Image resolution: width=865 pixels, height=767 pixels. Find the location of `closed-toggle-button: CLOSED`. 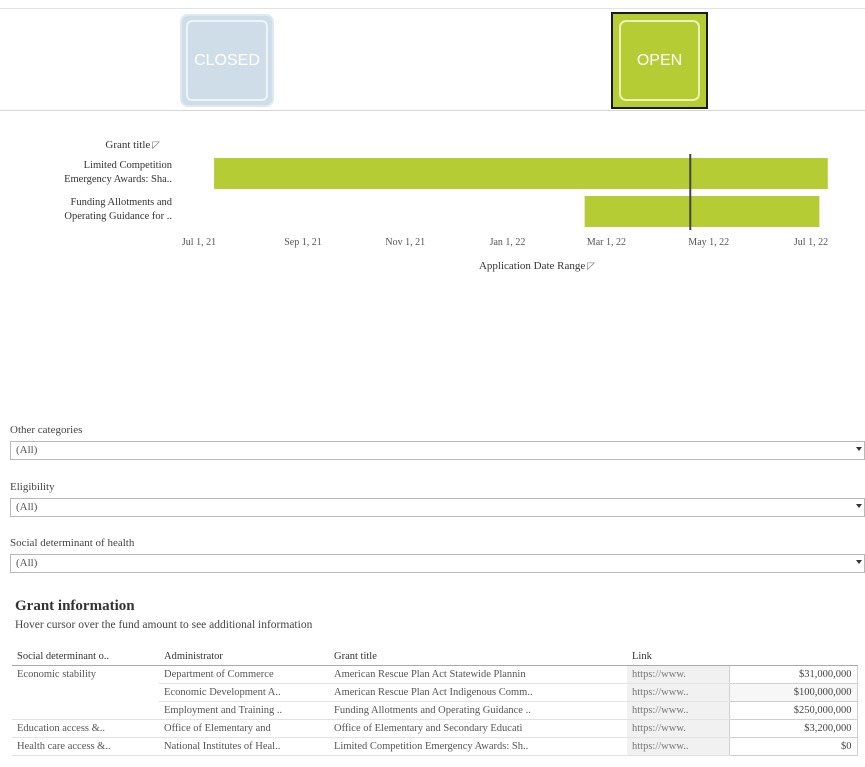

closed-toggle-button: CLOSED is located at coordinates (227, 60).